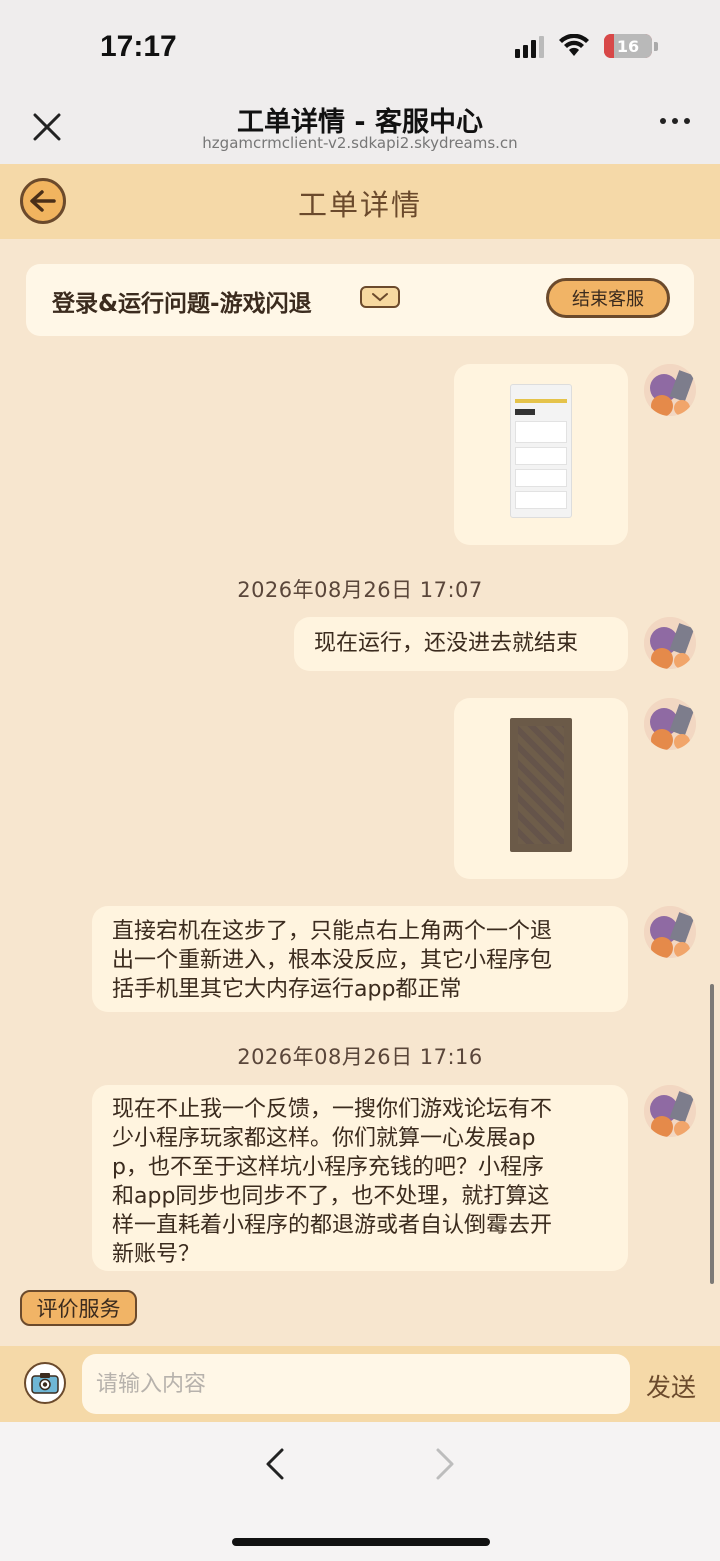 This screenshot has height=1561, width=720. Describe the element at coordinates (287, 989) in the screenshot. I see `message-text-line: 括手机里其它大内存运行app都正常` at that location.